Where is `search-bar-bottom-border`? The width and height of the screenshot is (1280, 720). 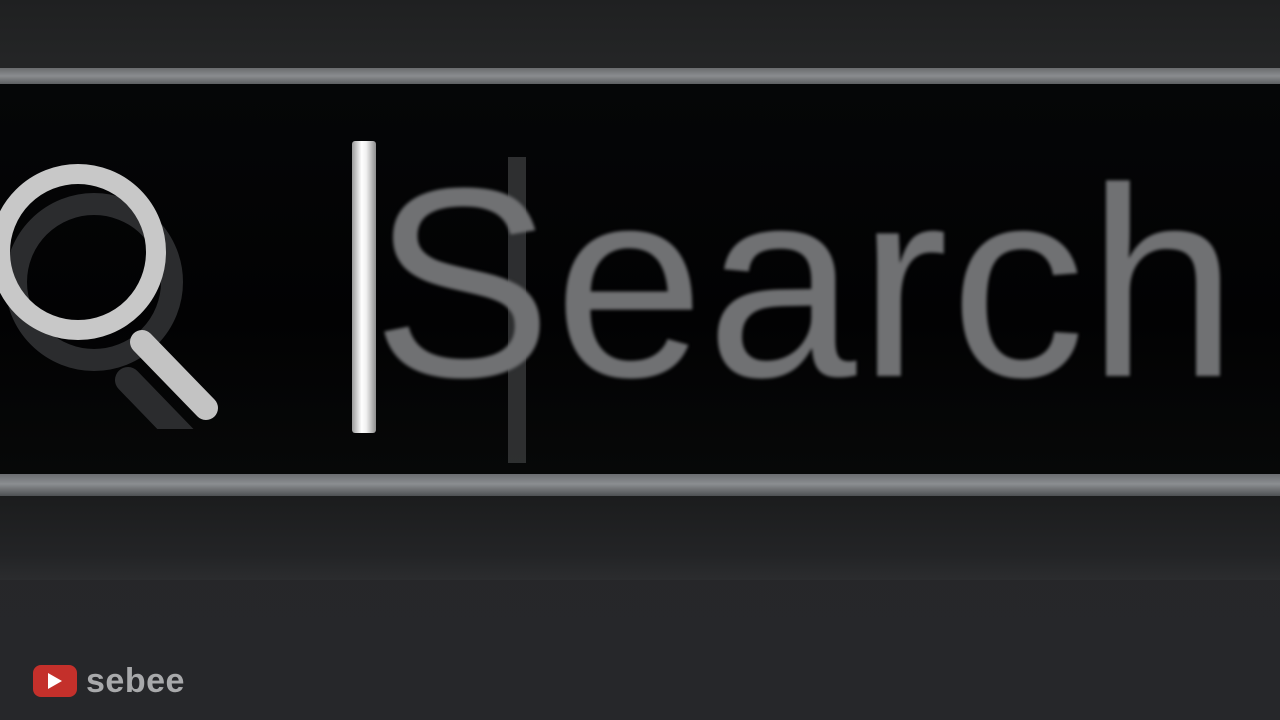 search-bar-bottom-border is located at coordinates (640, 485).